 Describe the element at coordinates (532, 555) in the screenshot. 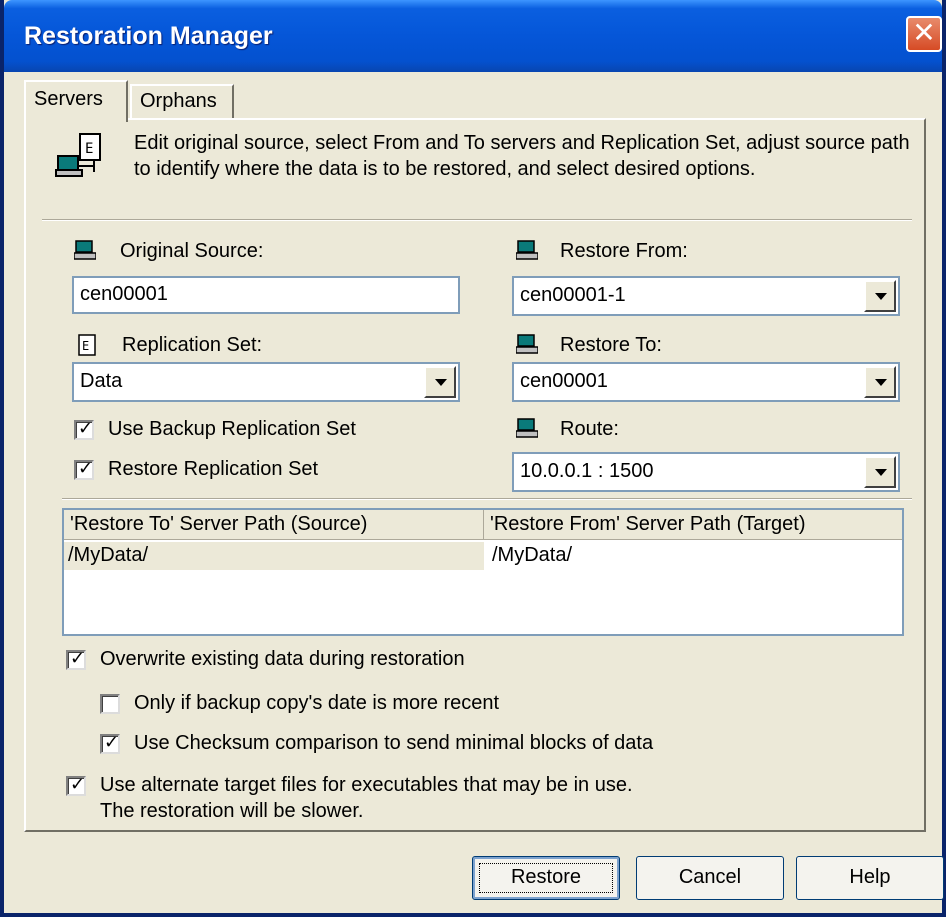

I see `table-cell-target: /MyData/` at that location.